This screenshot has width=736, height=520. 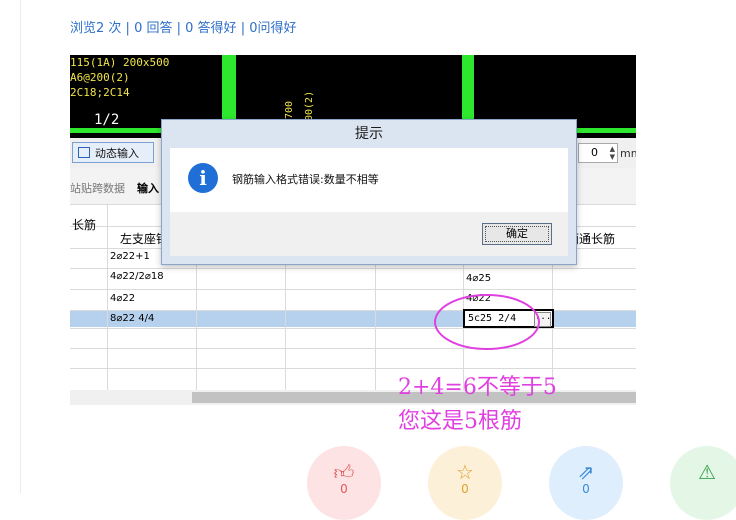 What do you see at coordinates (305, 179) in the screenshot?
I see `dialog-message: 钢筋输入格式错误:数量不相等` at bounding box center [305, 179].